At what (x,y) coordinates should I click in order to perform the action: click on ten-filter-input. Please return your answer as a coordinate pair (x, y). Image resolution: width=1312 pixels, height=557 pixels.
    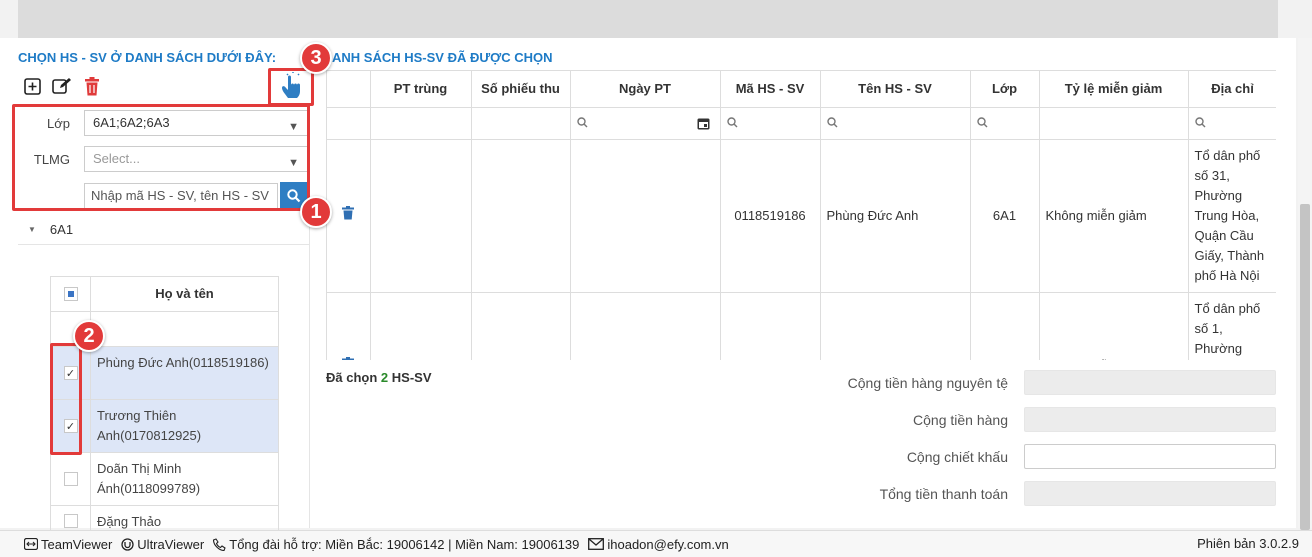
    Looking at the image, I should click on (895, 123).